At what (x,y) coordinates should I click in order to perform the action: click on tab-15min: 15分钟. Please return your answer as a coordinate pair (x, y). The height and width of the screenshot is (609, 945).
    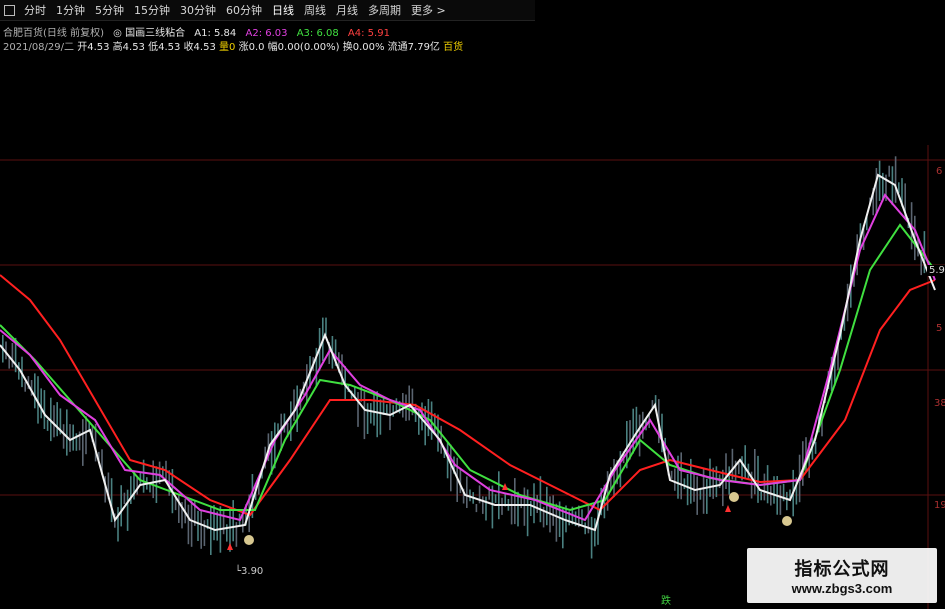
    Looking at the image, I should click on (152, 10).